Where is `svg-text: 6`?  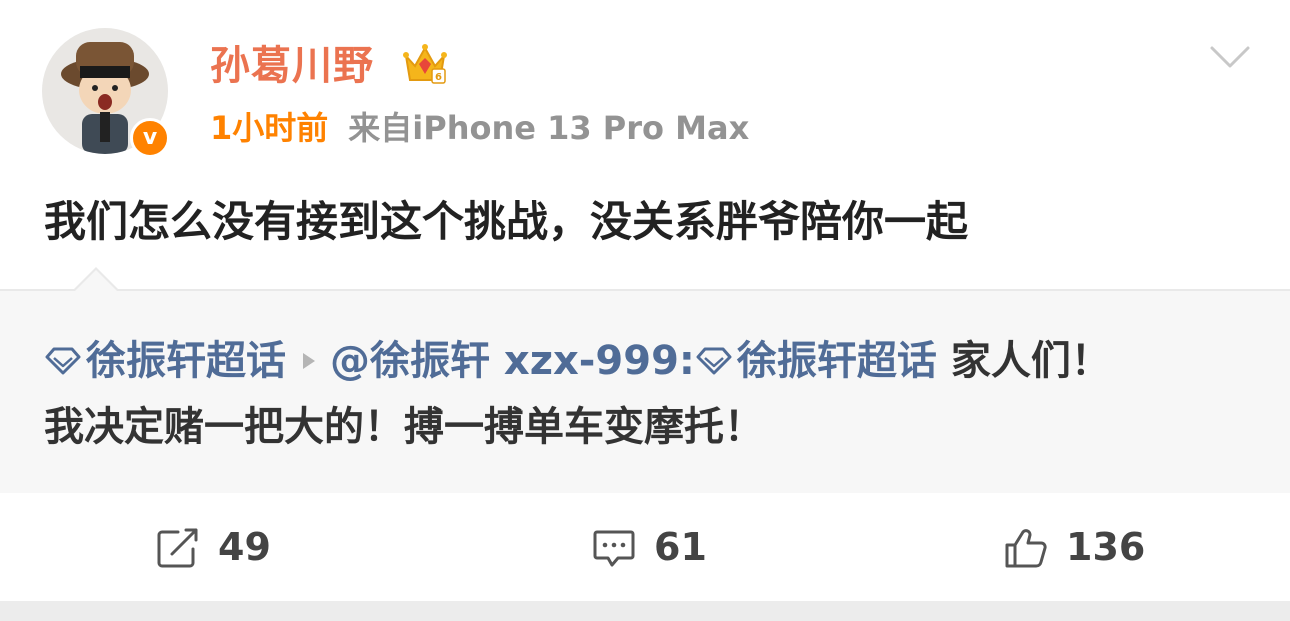
svg-text: 6 is located at coordinates (438, 77).